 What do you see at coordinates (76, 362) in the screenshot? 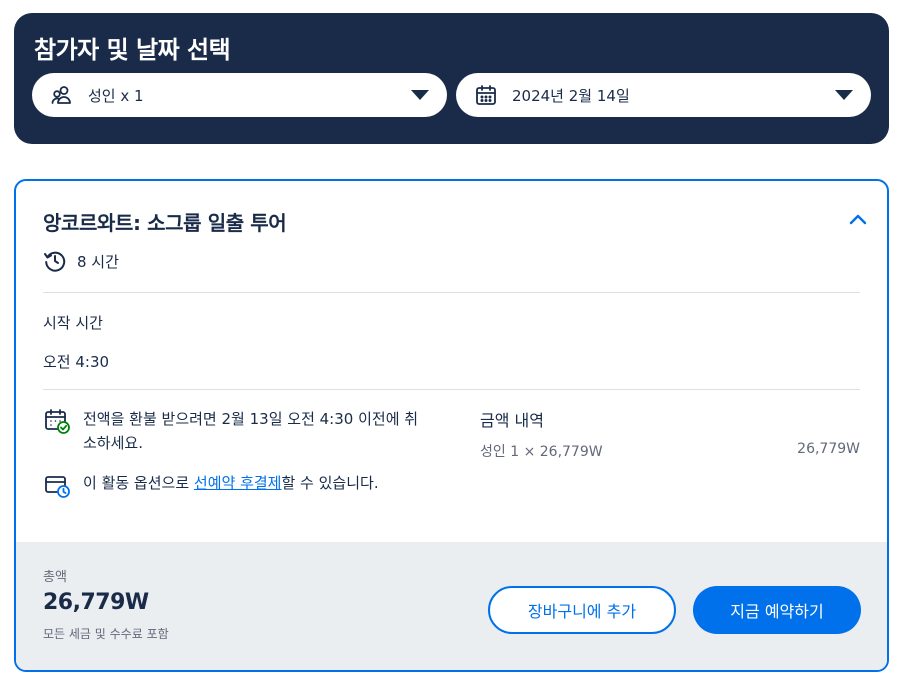
I see `start-time-value: 오전 4:30` at bounding box center [76, 362].